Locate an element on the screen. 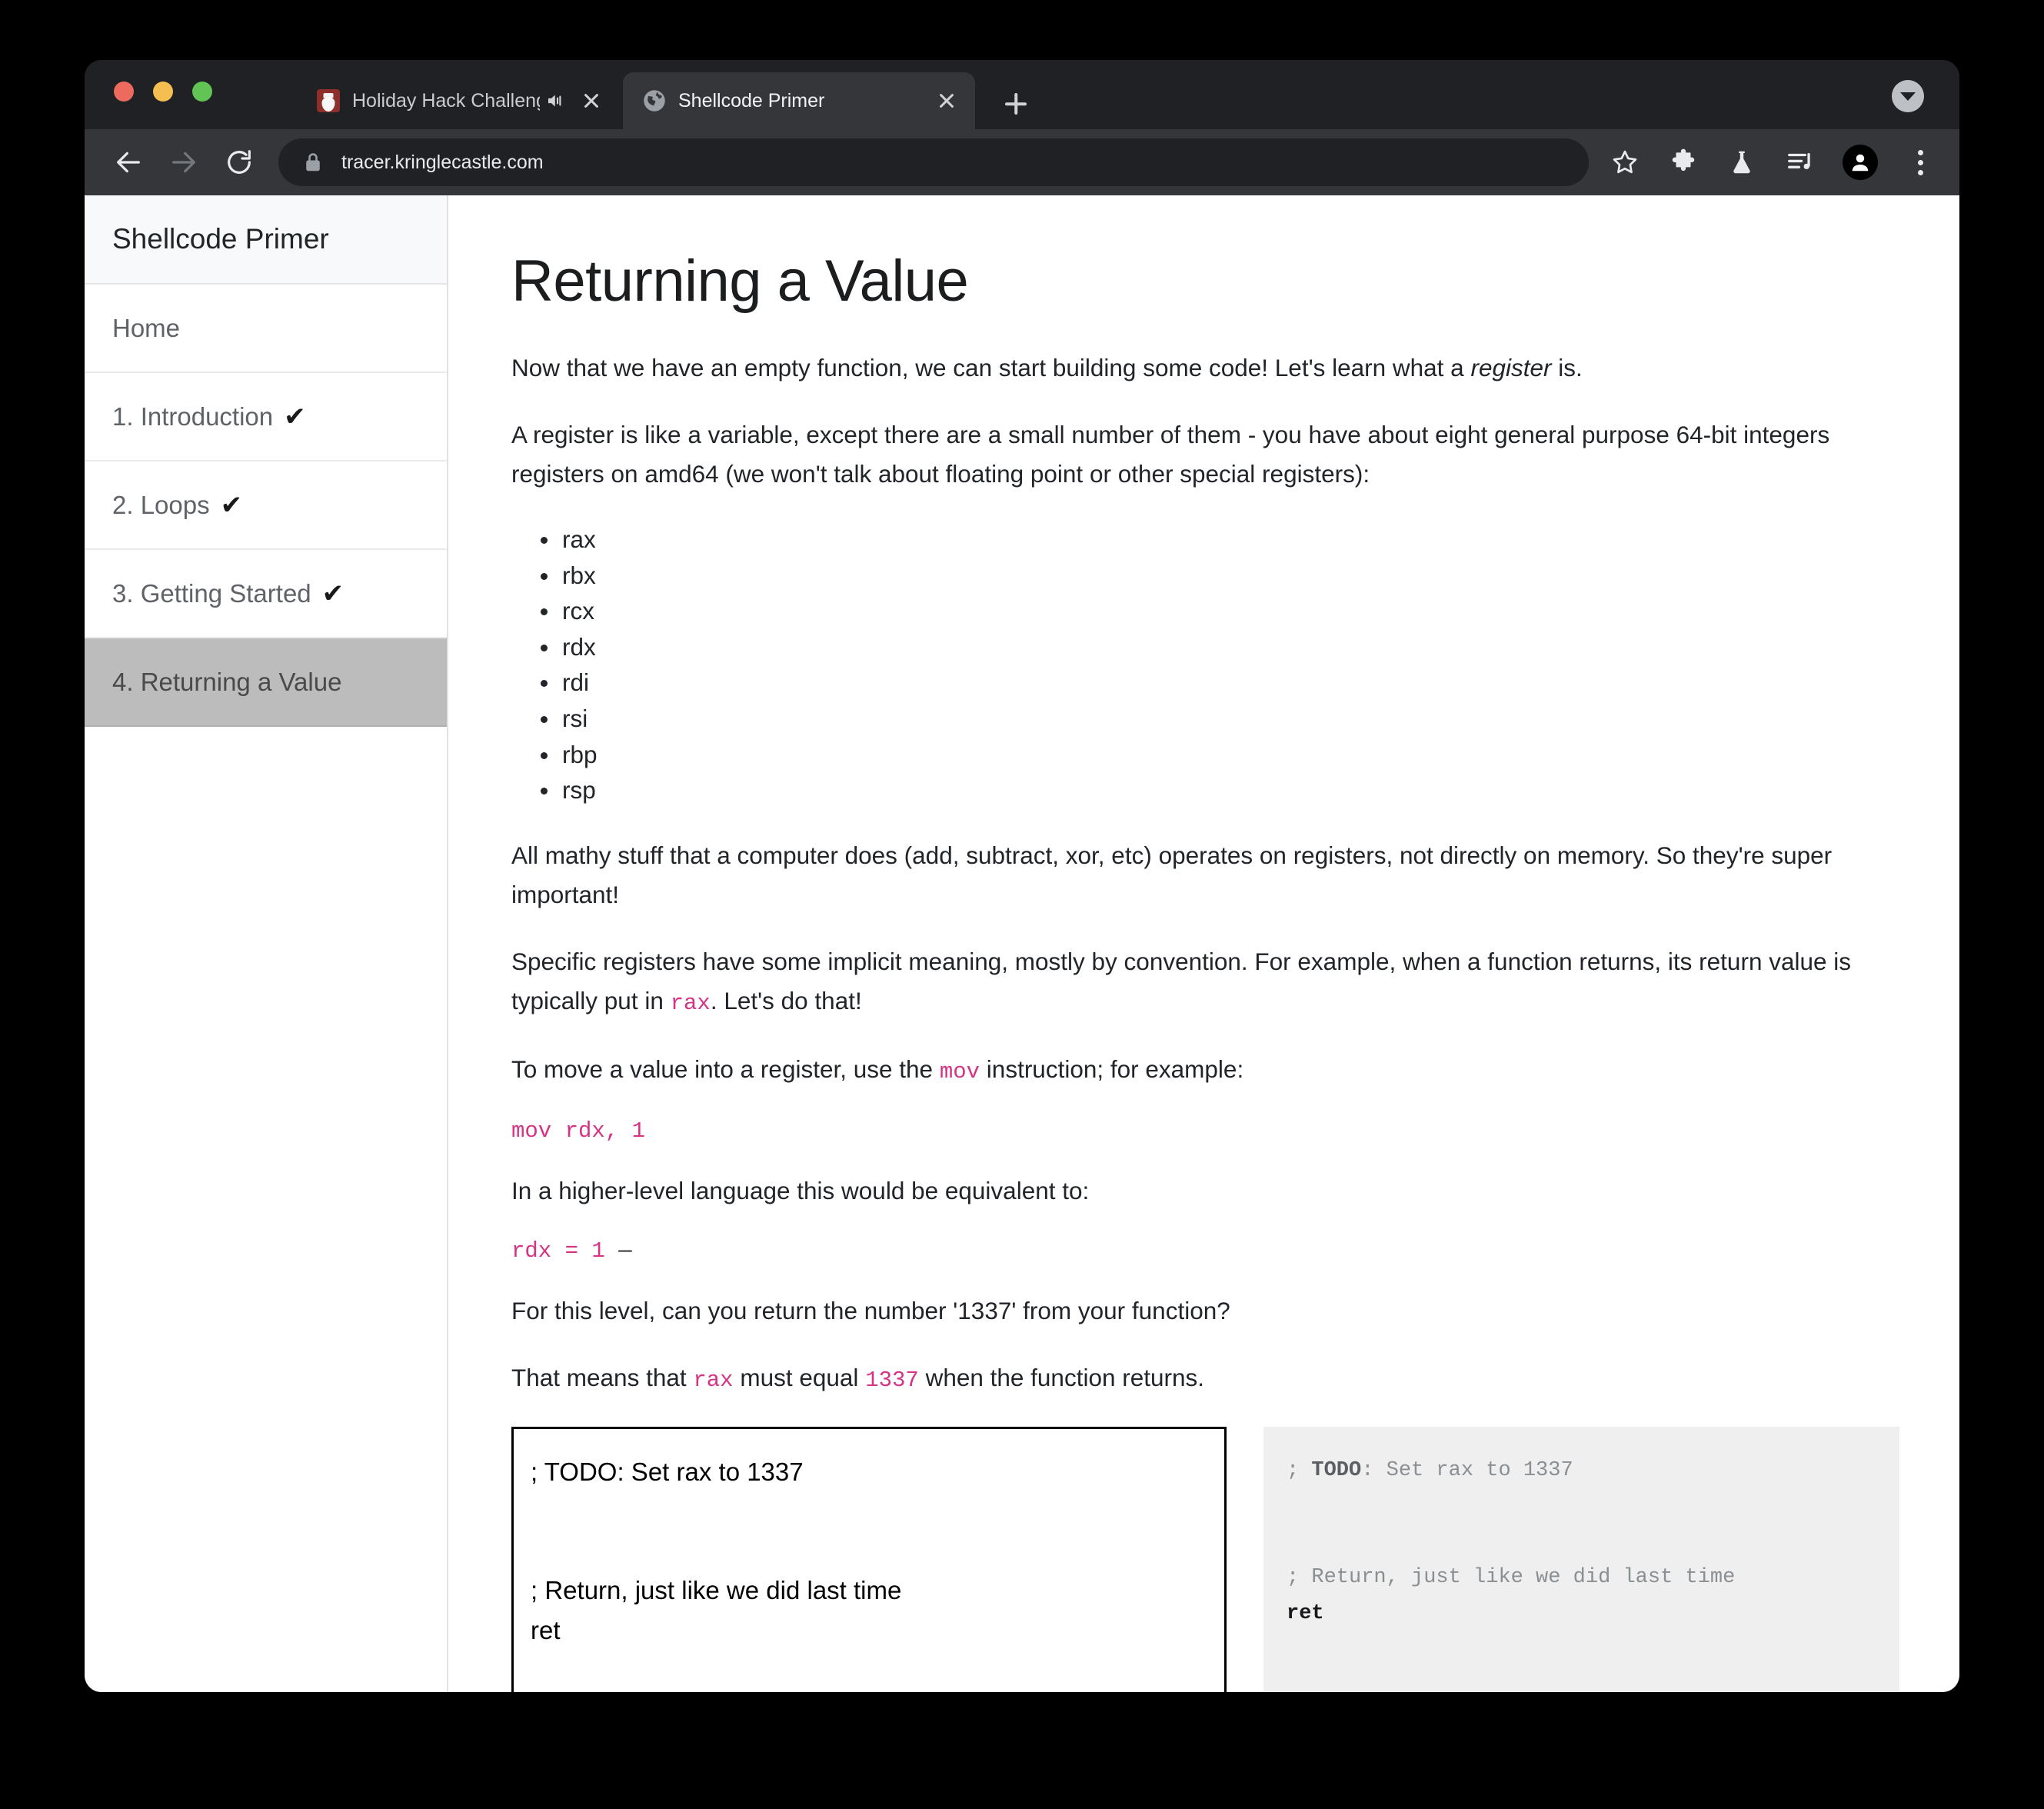 The image size is (2044, 1809). sidebar-item-home: Home is located at coordinates (266, 329).